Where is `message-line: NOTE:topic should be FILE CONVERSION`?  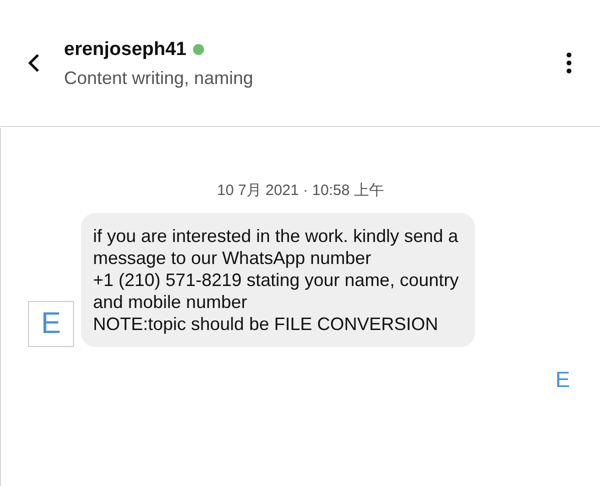
message-line: NOTE:topic should be FILE CONVERSION is located at coordinates (266, 323).